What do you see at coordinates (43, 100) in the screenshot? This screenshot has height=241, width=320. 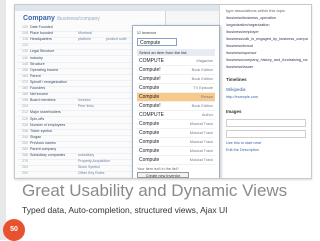 I see `property-label: Board members` at bounding box center [43, 100].